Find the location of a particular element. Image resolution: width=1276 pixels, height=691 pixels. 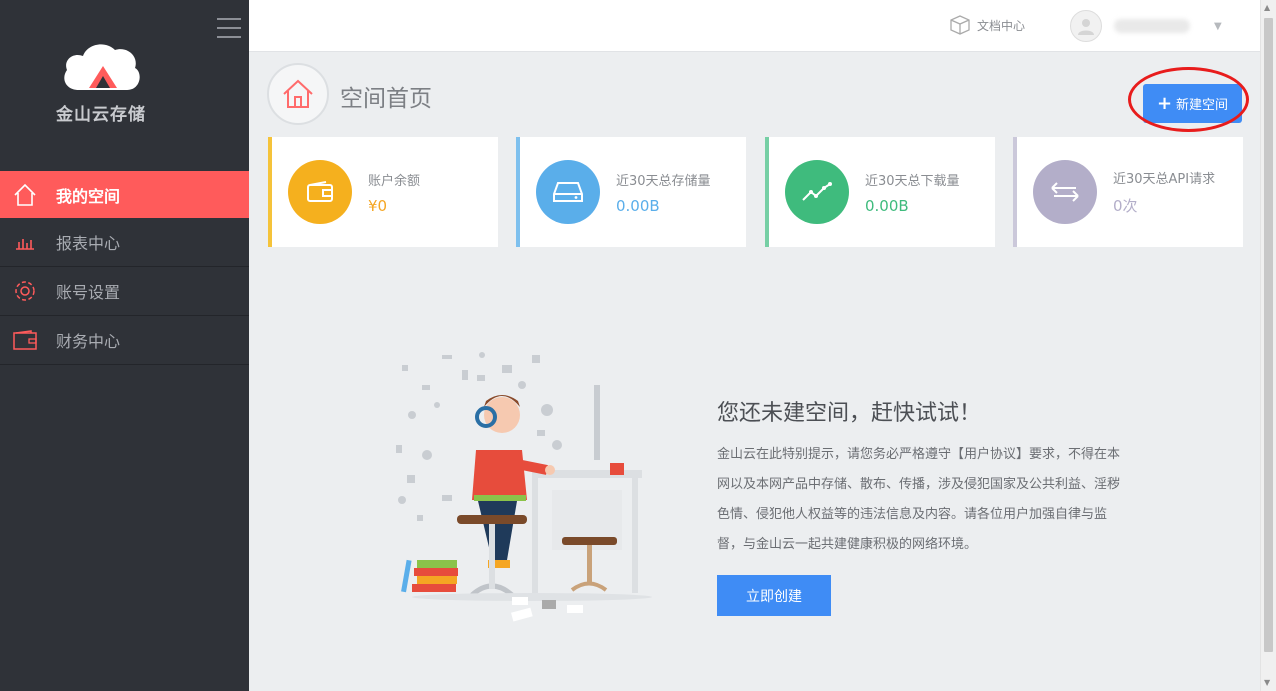

sidebar-item-label: 财务中心 is located at coordinates (88, 341).